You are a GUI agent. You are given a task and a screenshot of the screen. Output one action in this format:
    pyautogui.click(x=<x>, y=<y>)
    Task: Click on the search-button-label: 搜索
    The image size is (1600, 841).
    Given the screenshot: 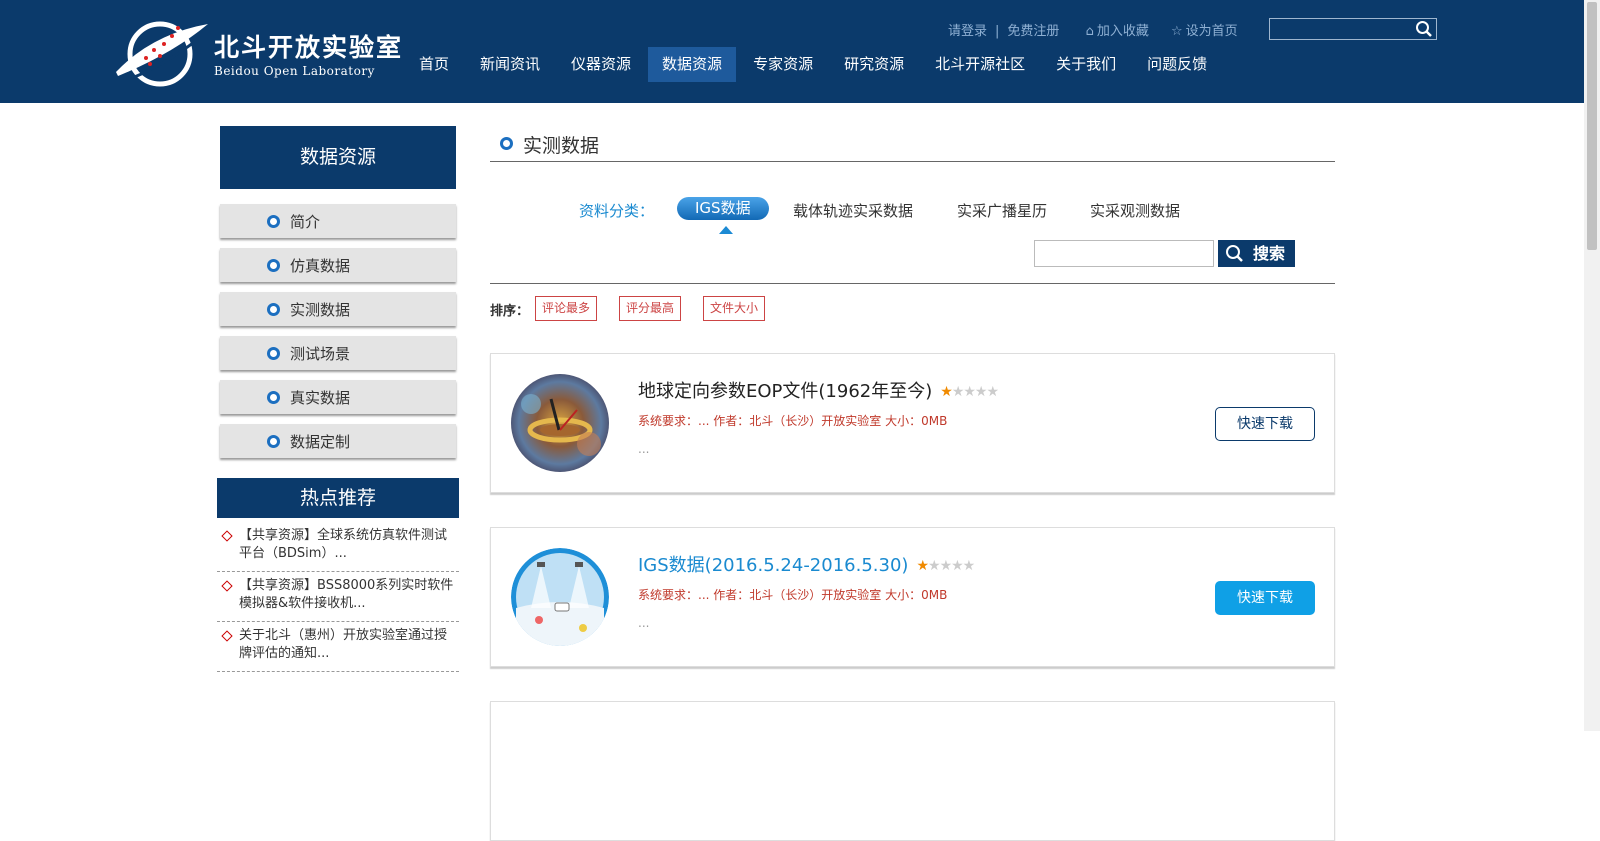 What is the action you would take?
    pyautogui.click(x=1269, y=253)
    